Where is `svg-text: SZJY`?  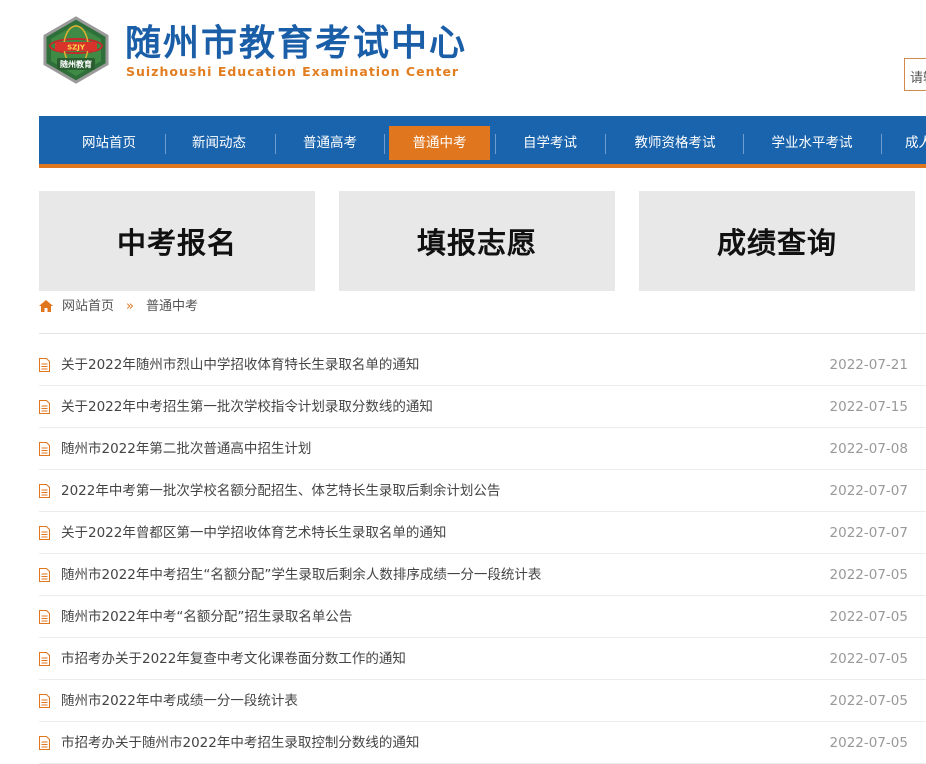
svg-text: SZJY is located at coordinates (76, 48).